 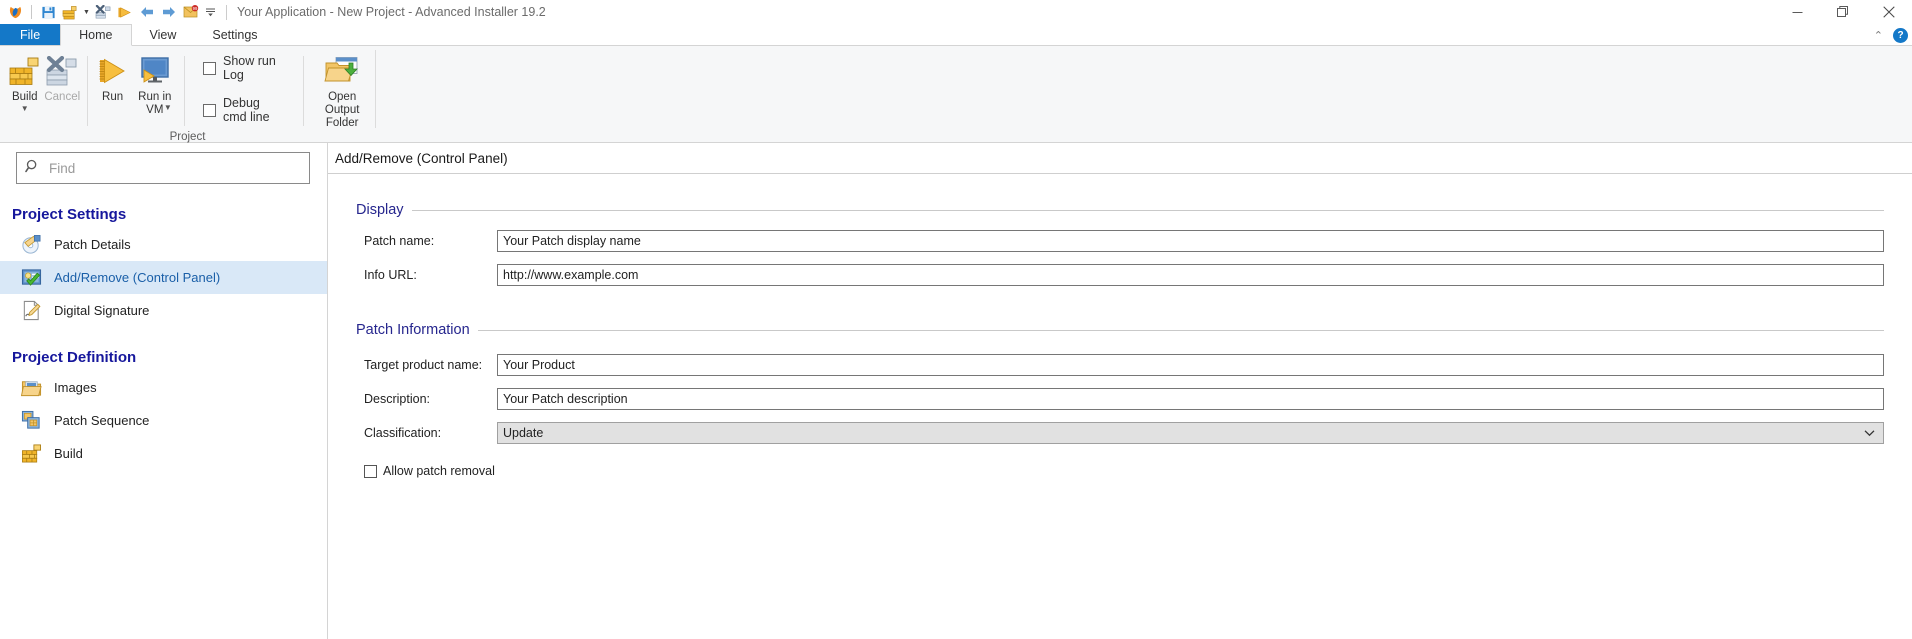 I want to click on tab-view: View, so click(x=163, y=34).